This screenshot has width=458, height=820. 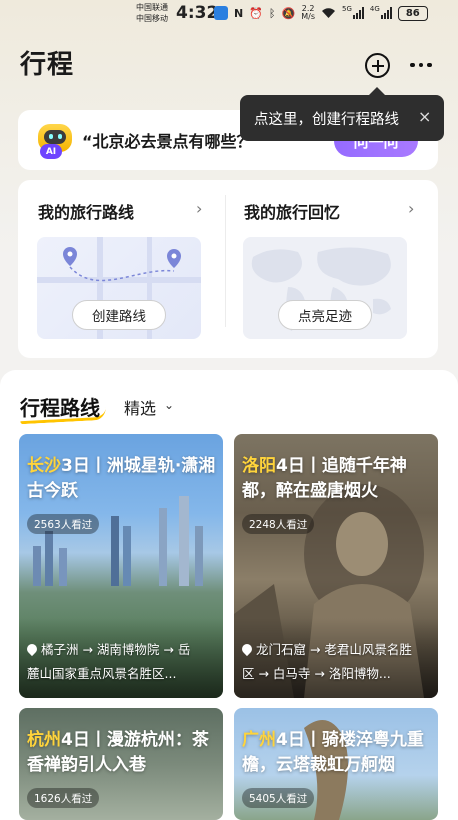 What do you see at coordinates (256, 13) in the screenshot?
I see `alarm-icon: ⏰` at bounding box center [256, 13].